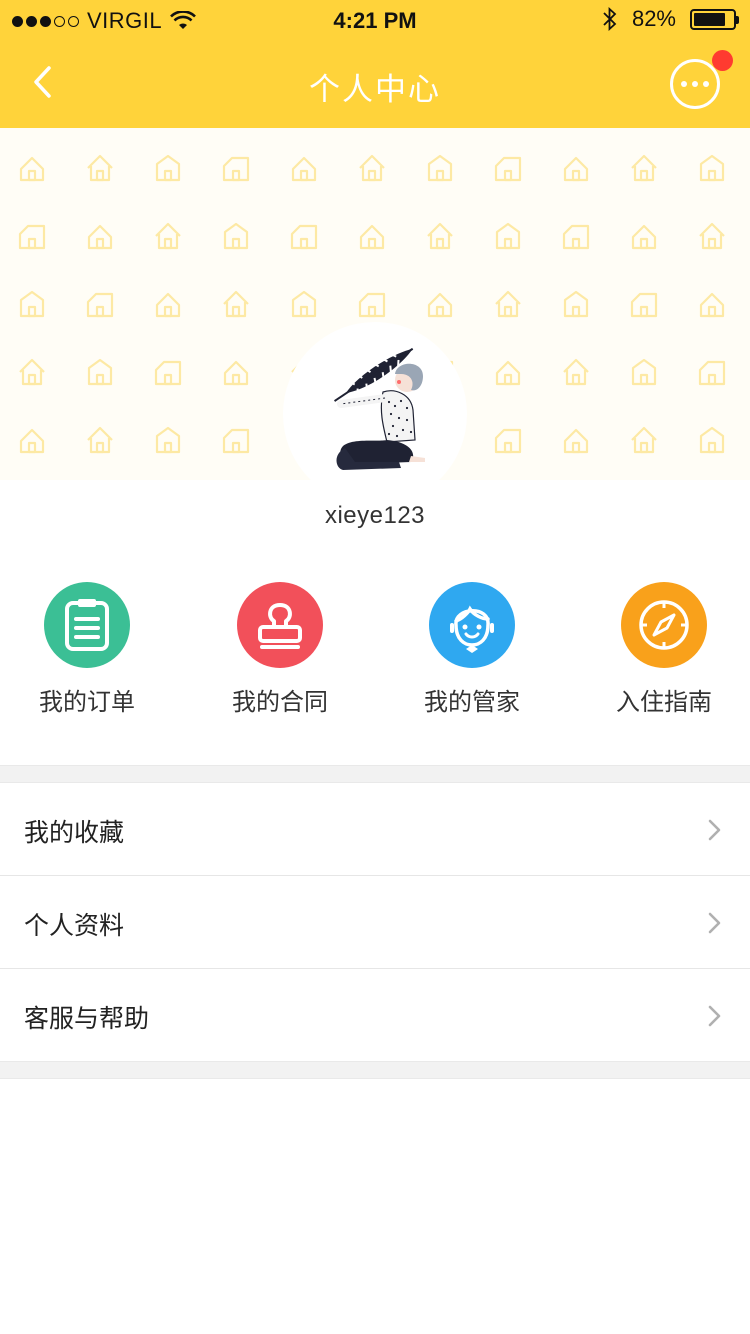 The image size is (750, 1334). I want to click on status-bar: VIRGIL 4:21 PM 82%, so click(375, 20).